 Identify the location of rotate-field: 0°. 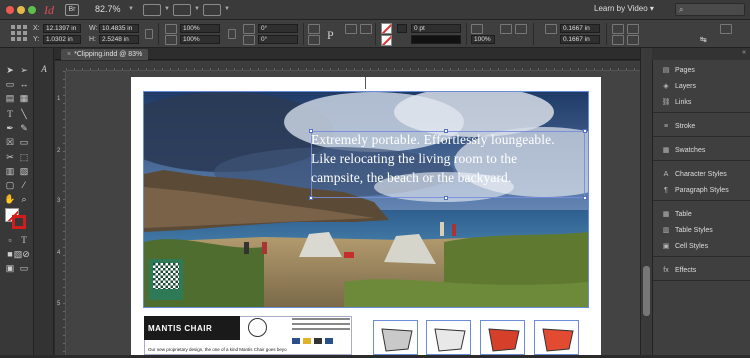
(278, 28).